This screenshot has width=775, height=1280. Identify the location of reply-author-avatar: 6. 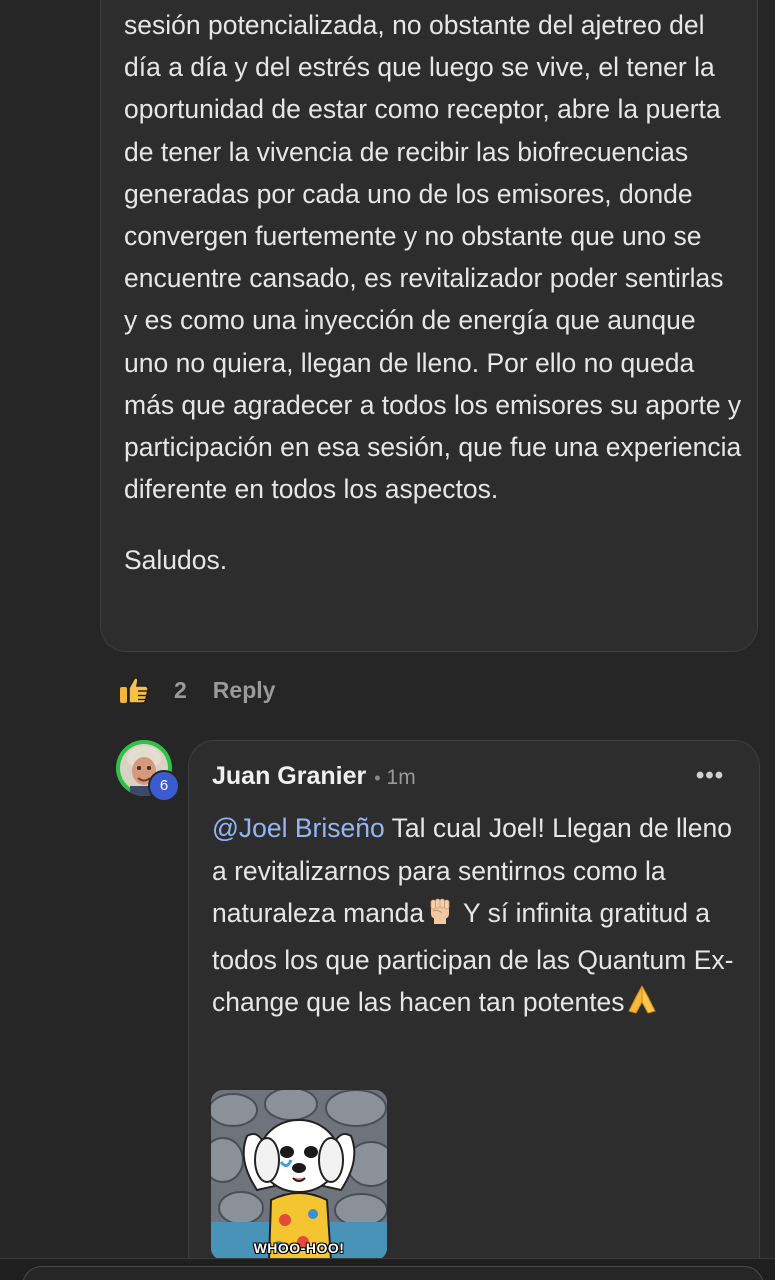
(148, 771).